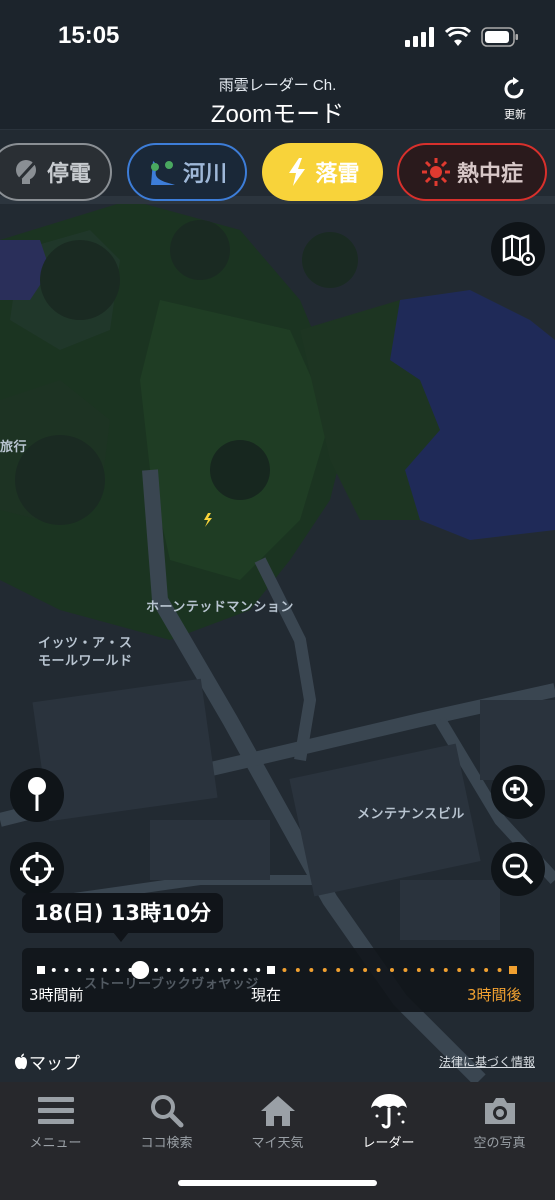 The image size is (555, 1200). I want to click on chip-power-outage-label: 停電, so click(68, 174).